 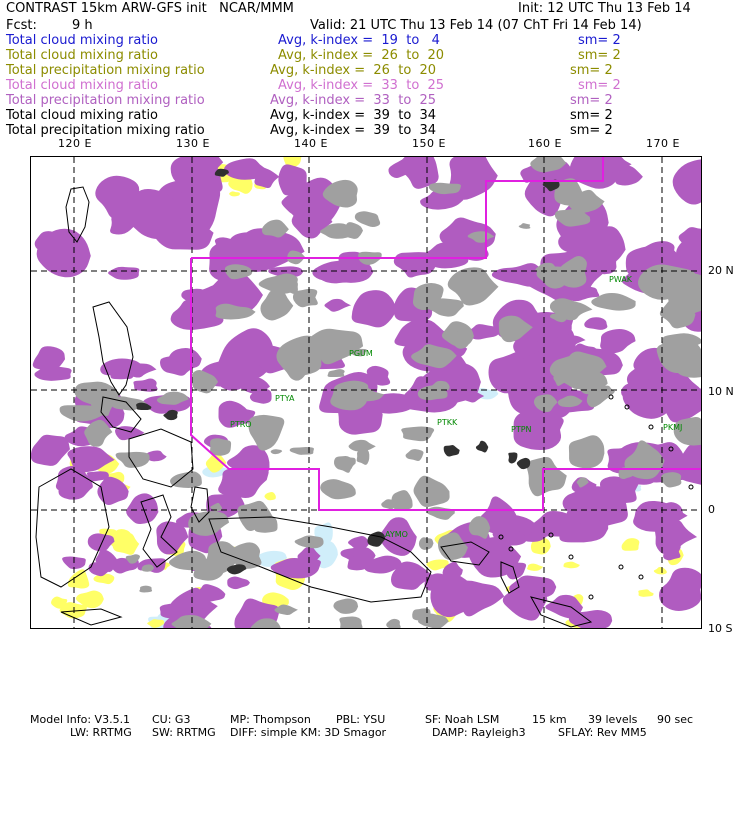 I want to click on lon-label-170: 170 E, so click(x=663, y=143).